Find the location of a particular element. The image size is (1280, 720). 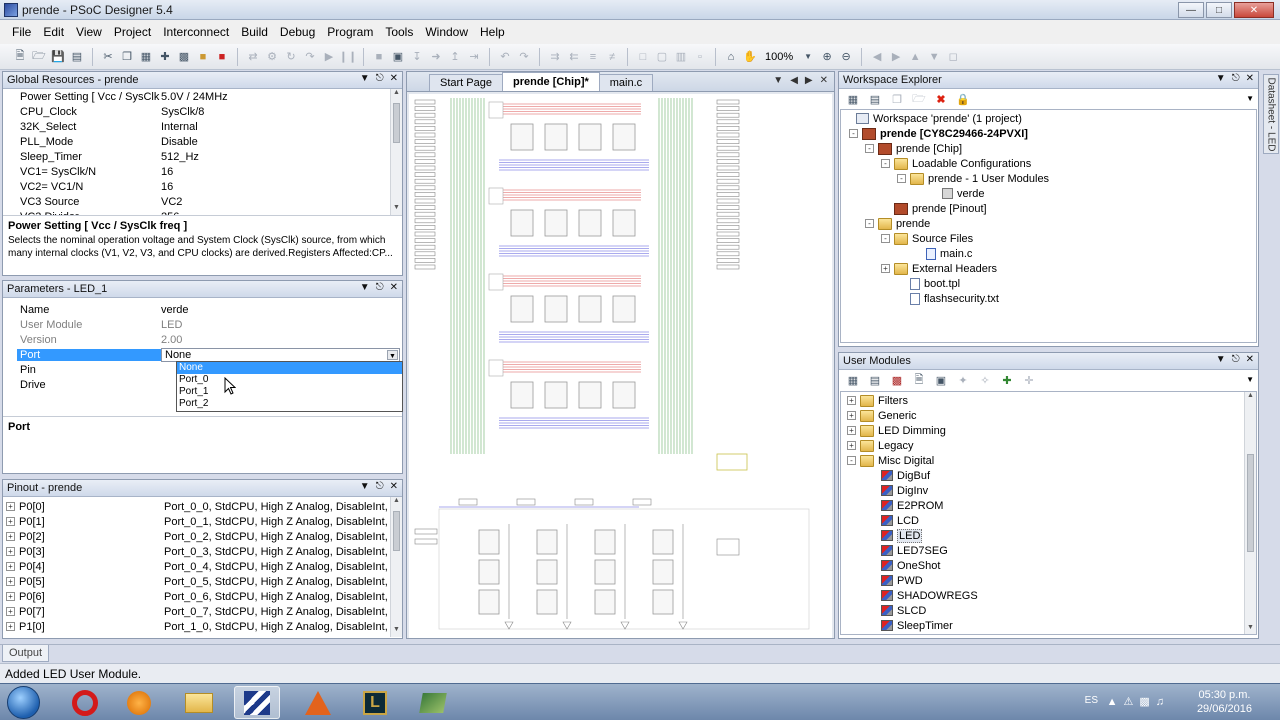

program-icon: ⚙ is located at coordinates (272, 57).